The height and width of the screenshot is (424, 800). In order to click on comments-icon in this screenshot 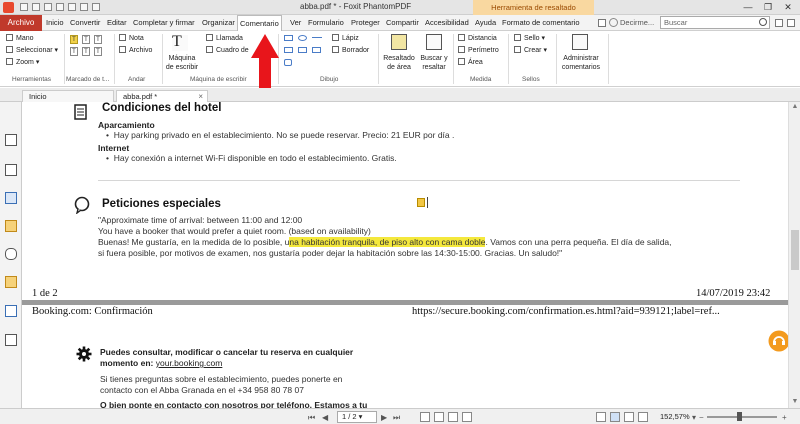, I will do `click(11, 226)`.